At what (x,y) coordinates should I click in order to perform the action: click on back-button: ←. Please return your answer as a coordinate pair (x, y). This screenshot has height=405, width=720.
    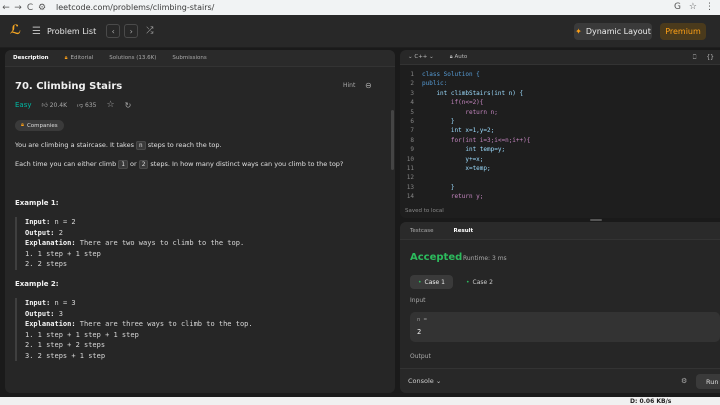
    Looking at the image, I should click on (6, 8).